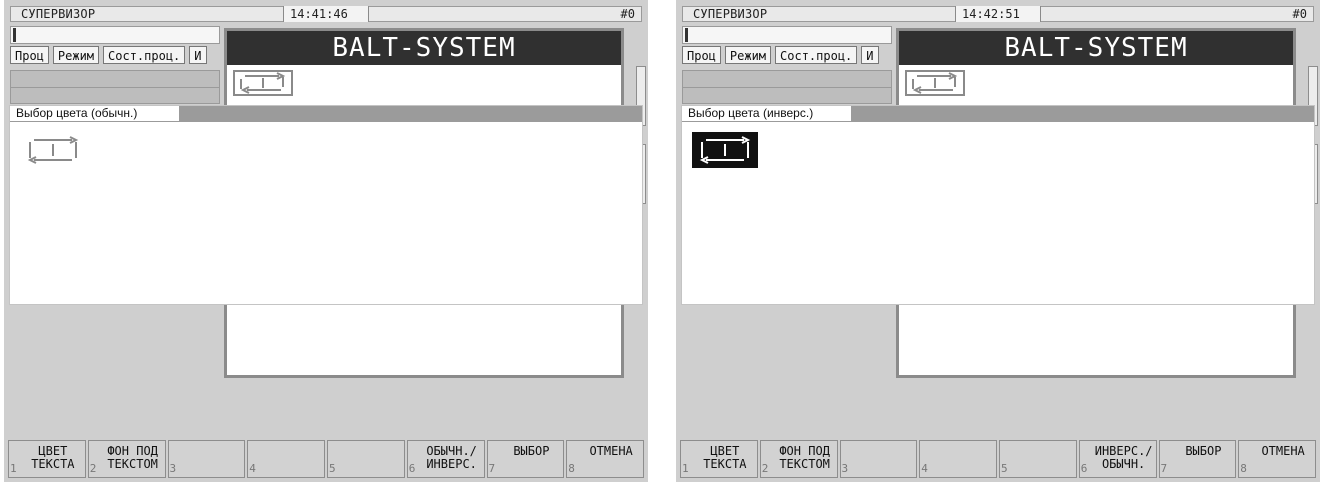 The height and width of the screenshot is (482, 1320). What do you see at coordinates (95, 114) in the screenshot?
I see `dialog-title: Выбор цвета (обычн.)` at bounding box center [95, 114].